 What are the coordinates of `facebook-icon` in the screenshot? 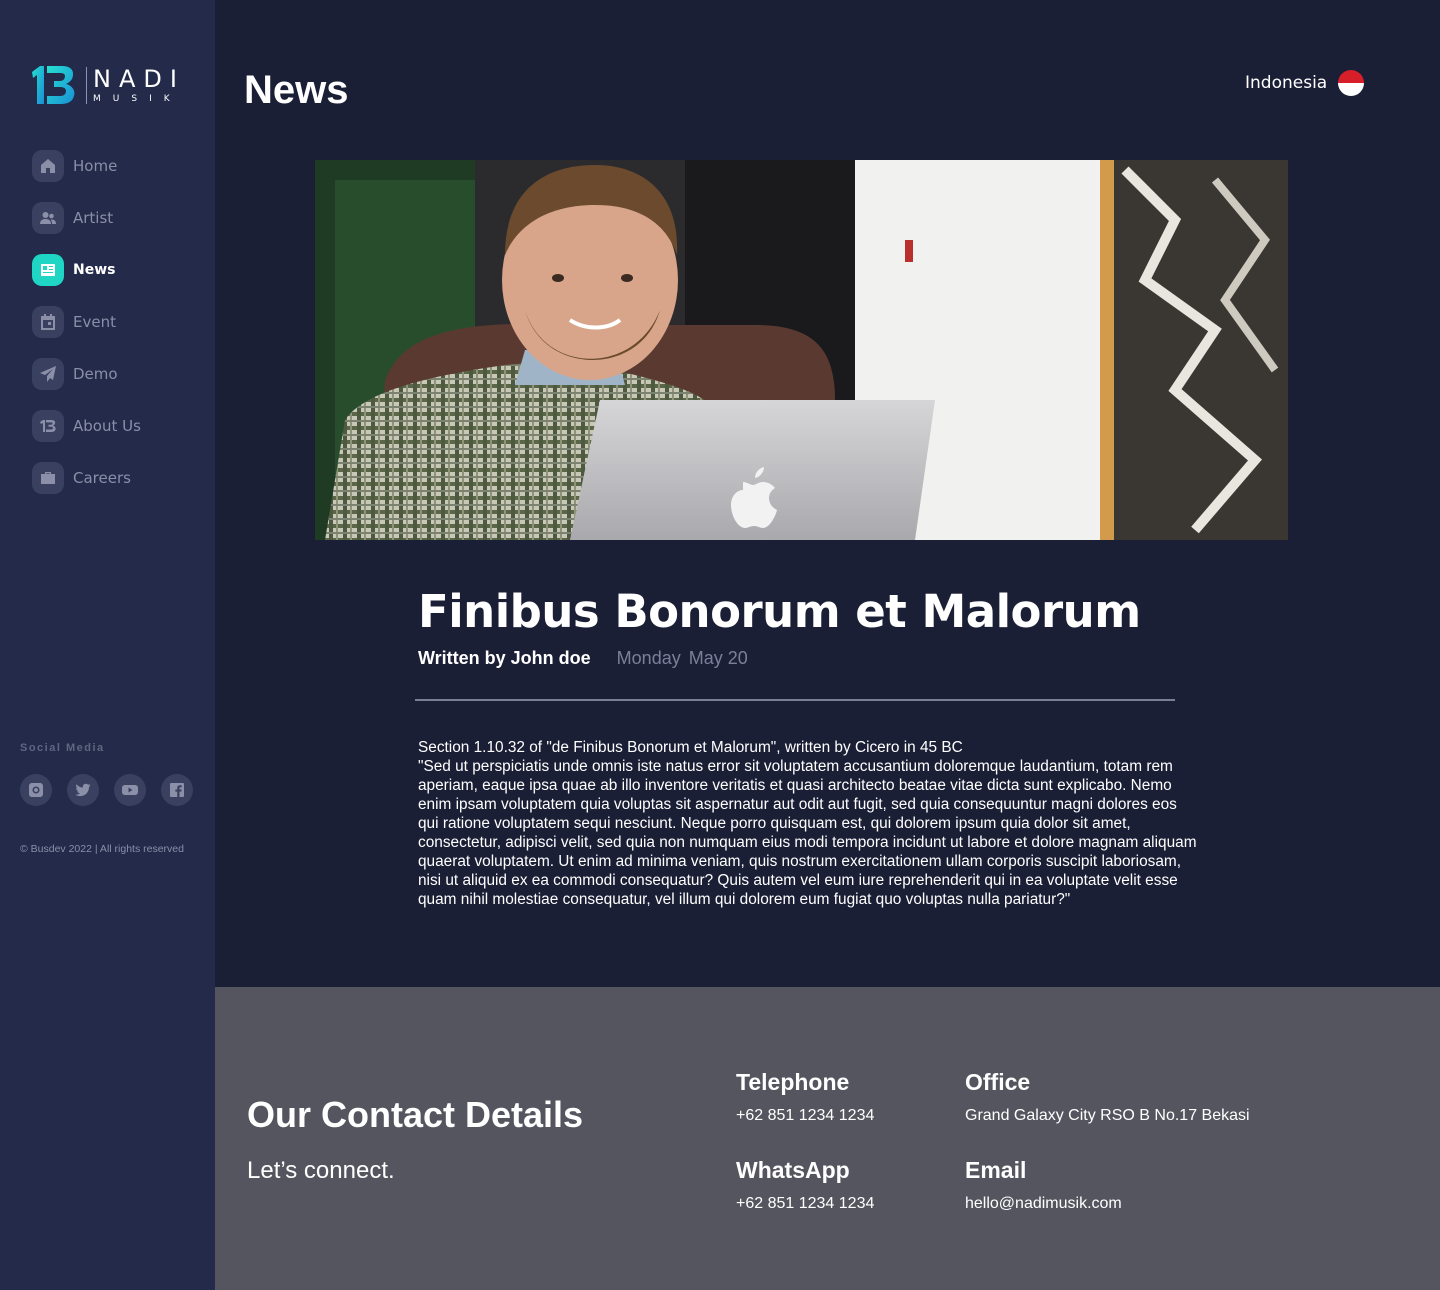 It's located at (177, 790).